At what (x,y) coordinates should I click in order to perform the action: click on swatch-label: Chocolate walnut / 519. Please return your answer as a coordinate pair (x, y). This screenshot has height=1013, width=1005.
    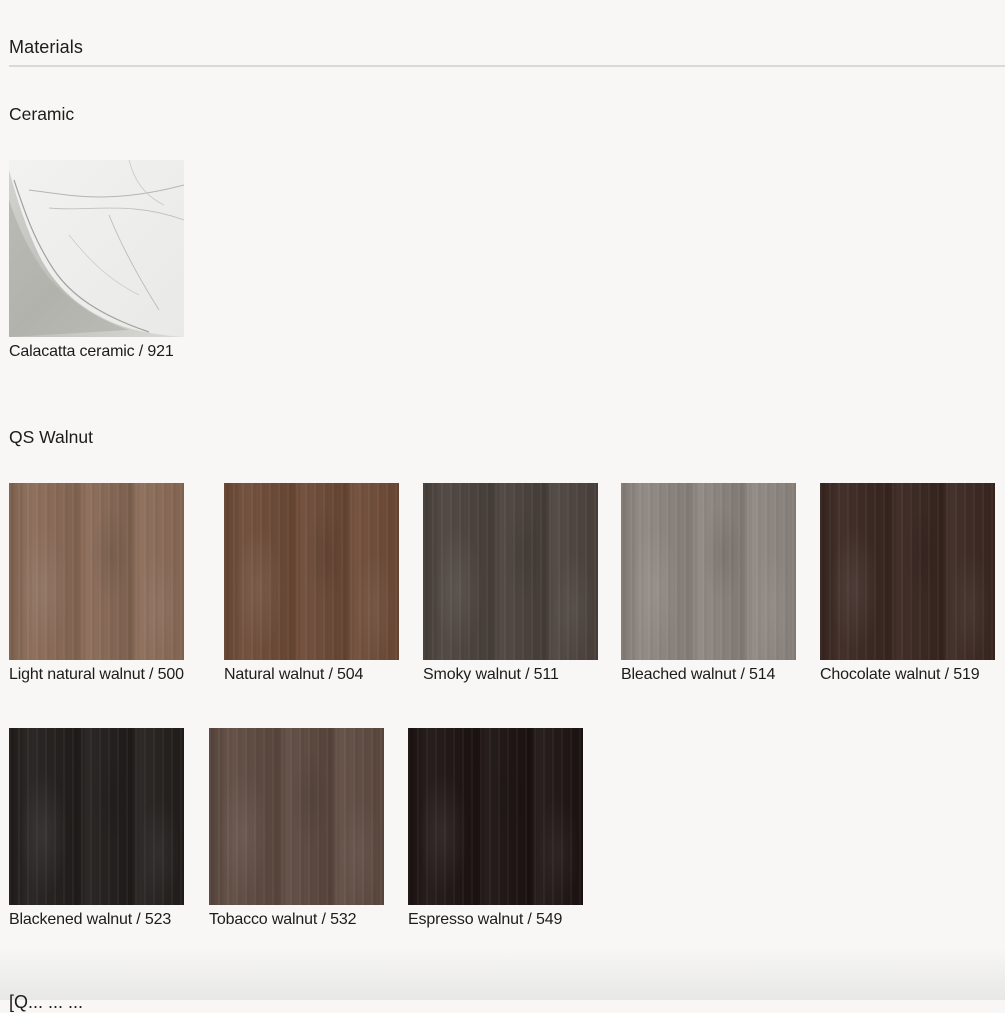
    Looking at the image, I should click on (900, 675).